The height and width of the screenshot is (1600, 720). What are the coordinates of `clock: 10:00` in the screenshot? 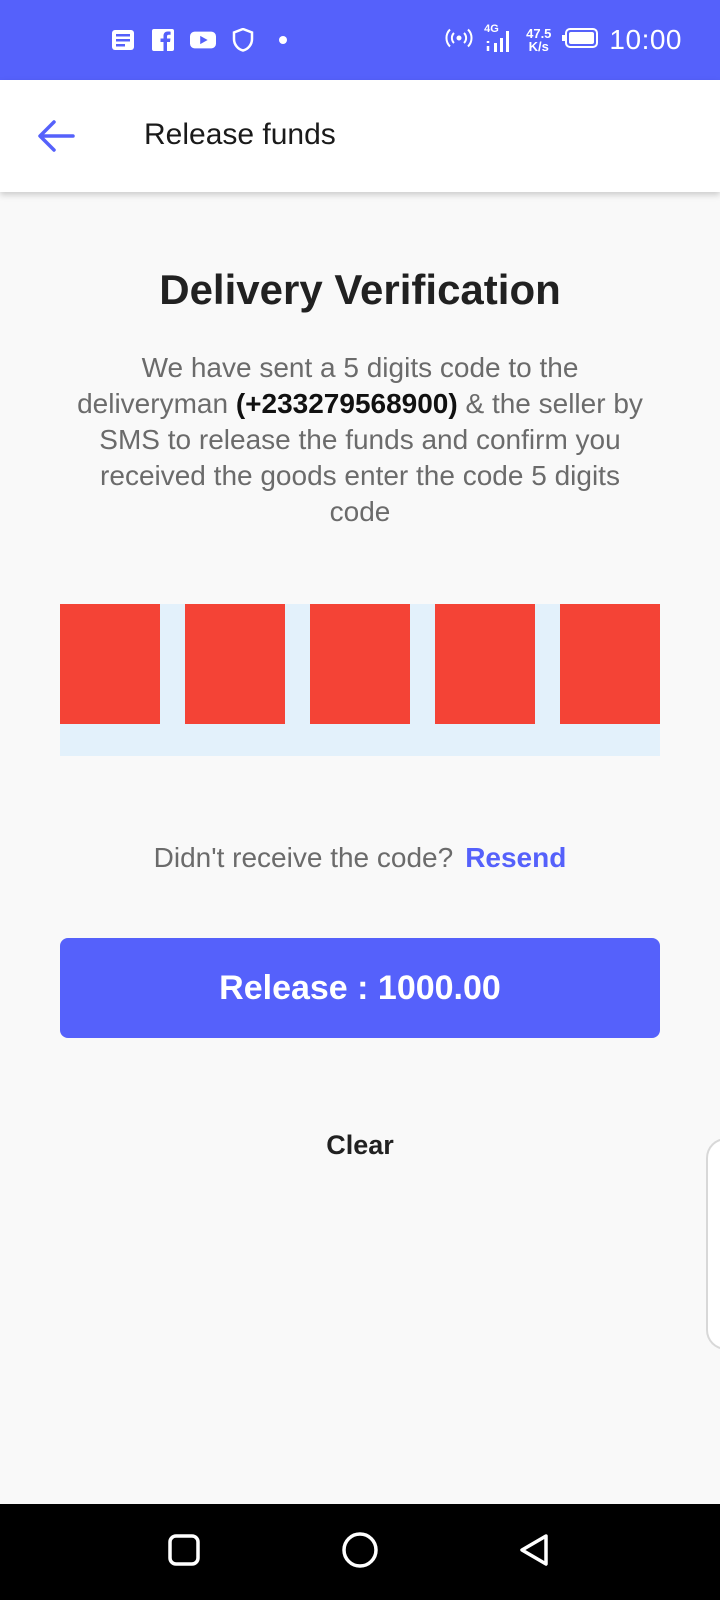 It's located at (645, 39).